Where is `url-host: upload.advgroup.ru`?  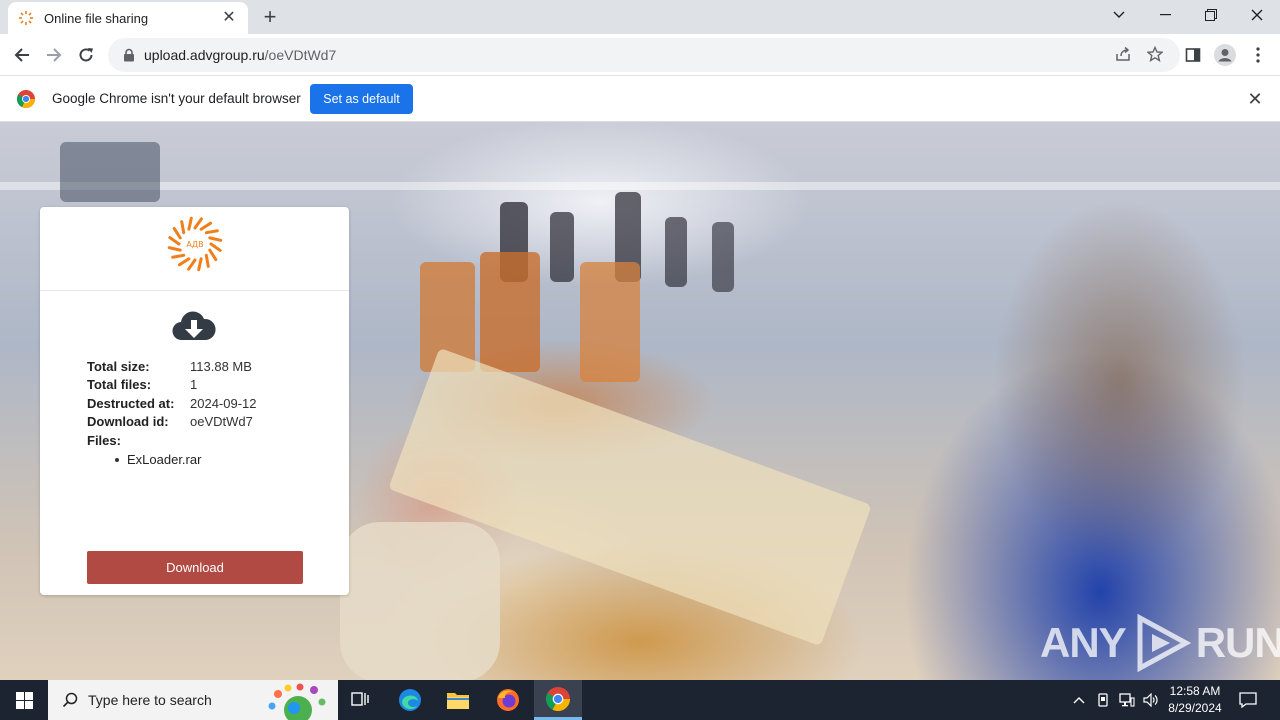 url-host: upload.advgroup.ru is located at coordinates (204, 55).